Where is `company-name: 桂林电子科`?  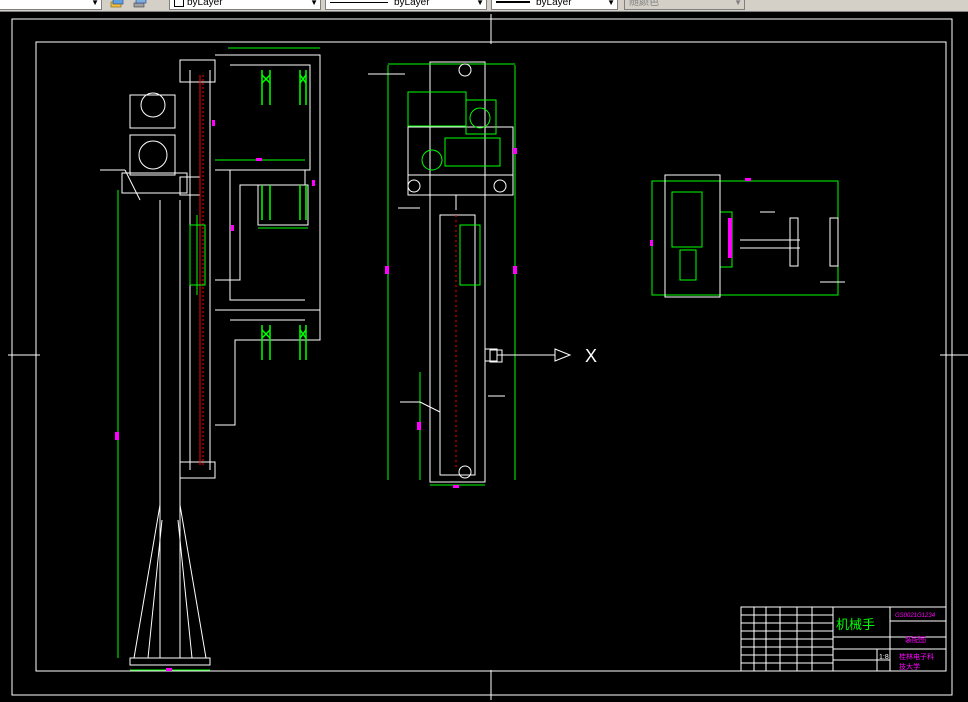 company-name: 桂林电子科 is located at coordinates (916, 656).